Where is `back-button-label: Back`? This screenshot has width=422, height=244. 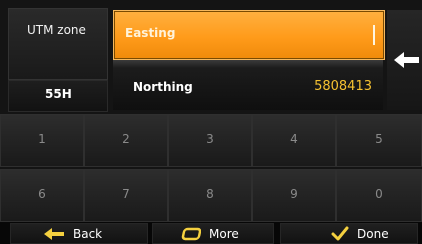 back-button-label: Back is located at coordinates (88, 233).